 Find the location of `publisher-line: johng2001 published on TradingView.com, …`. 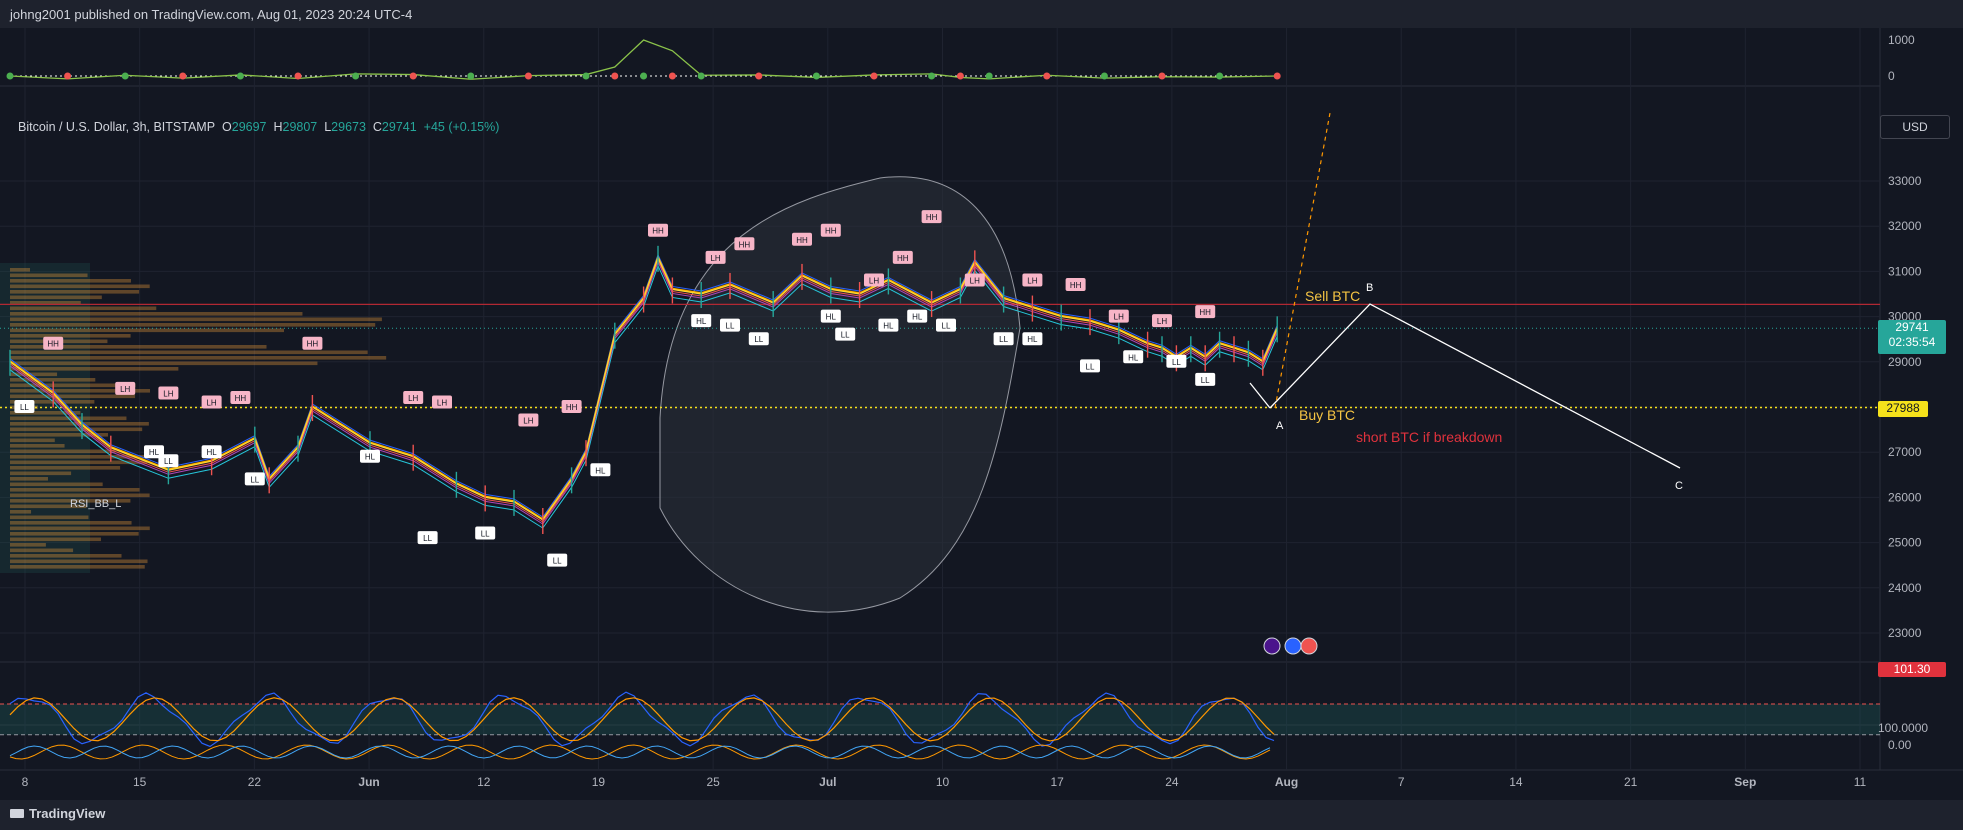

publisher-line: johng2001 published on TradingView.com, … is located at coordinates (211, 14).